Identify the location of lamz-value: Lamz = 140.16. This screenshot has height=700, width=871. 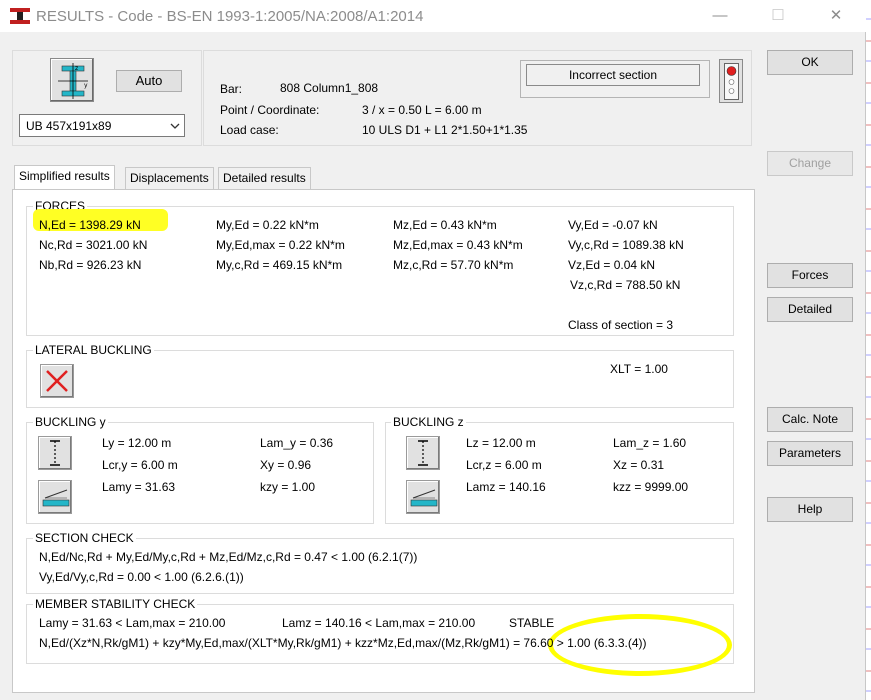
(506, 487).